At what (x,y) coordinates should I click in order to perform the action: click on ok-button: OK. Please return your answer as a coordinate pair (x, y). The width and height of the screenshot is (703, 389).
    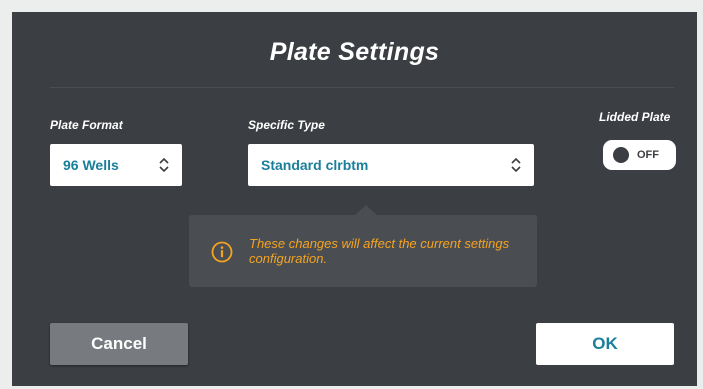
    Looking at the image, I should click on (605, 344).